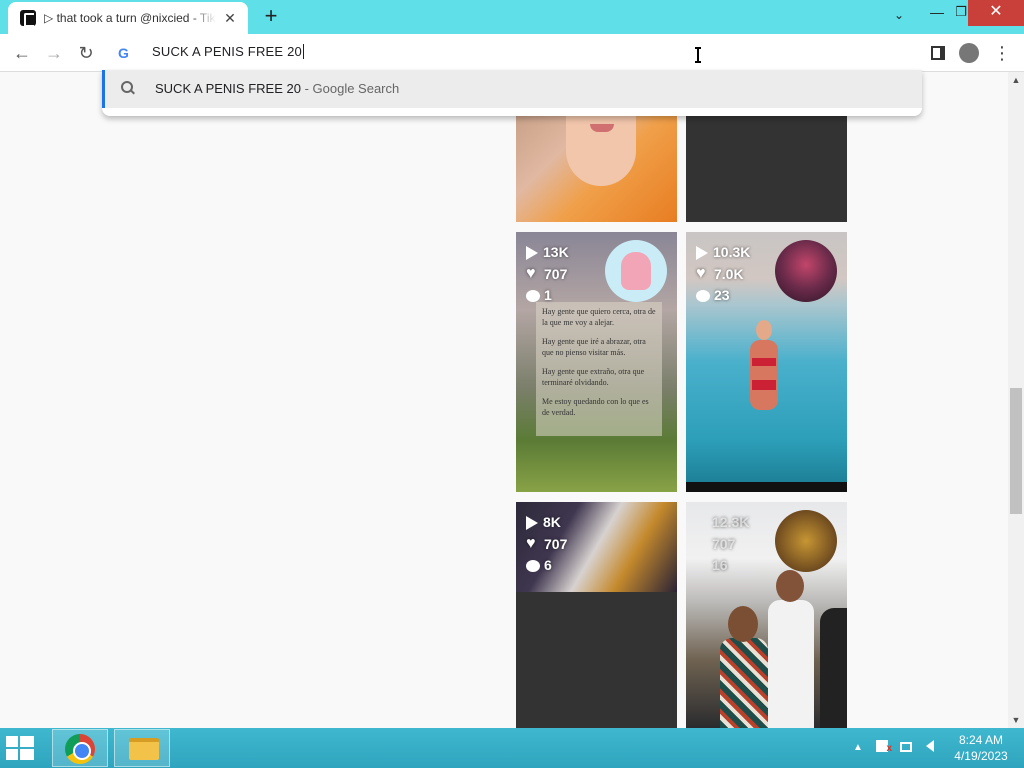 Image resolution: width=1024 pixels, height=768 pixels. What do you see at coordinates (996, 13) in the screenshot?
I see `window-close-button: ✕` at bounding box center [996, 13].